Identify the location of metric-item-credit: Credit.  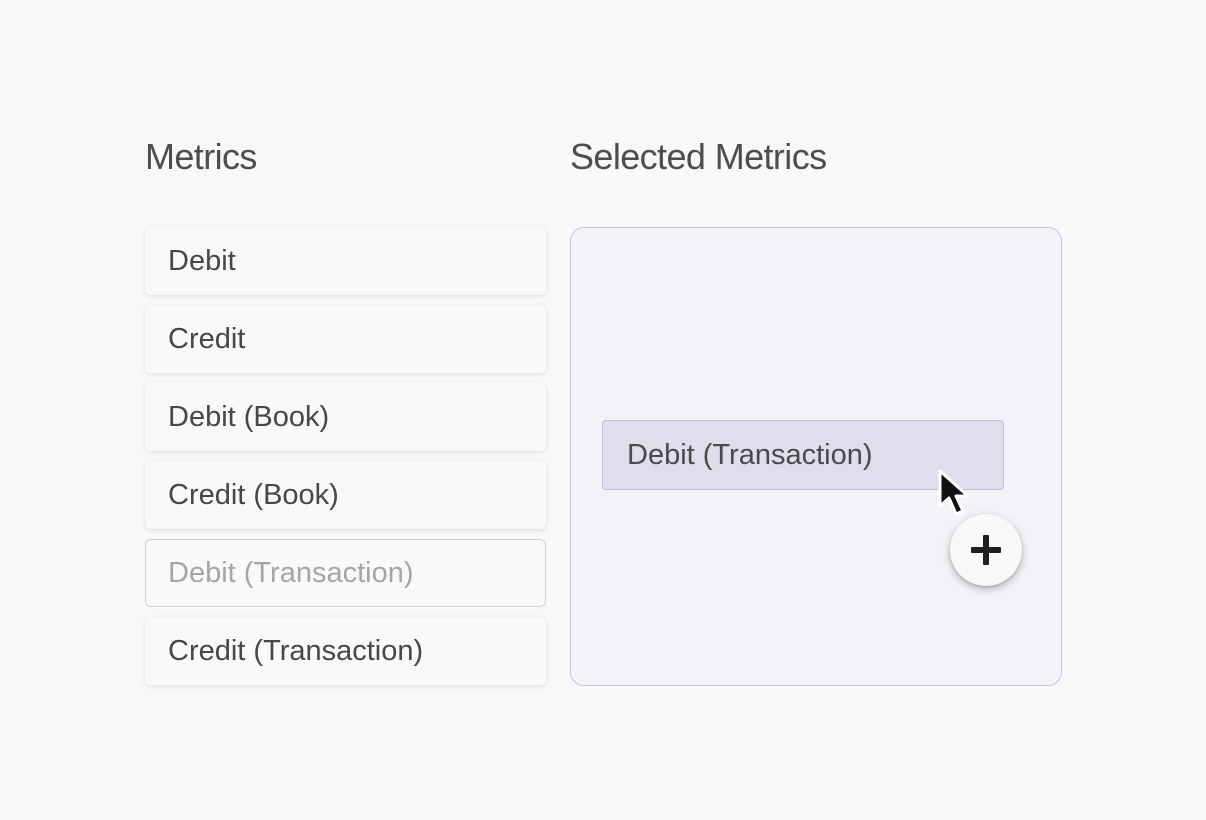
(345, 339).